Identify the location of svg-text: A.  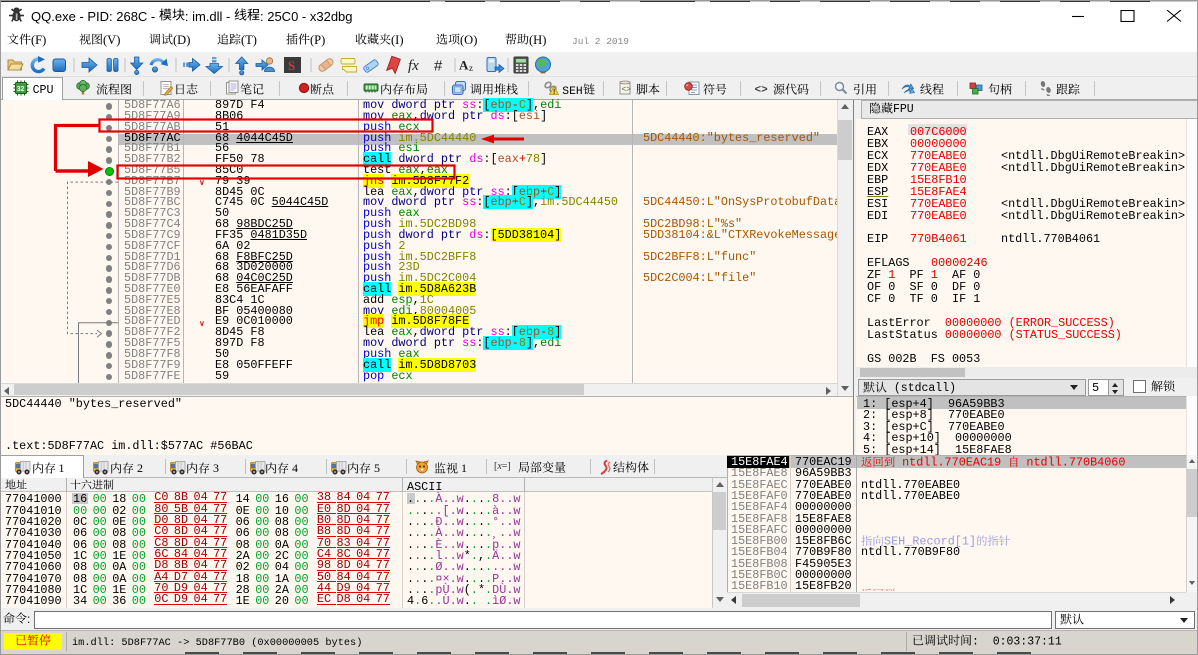
(464, 65).